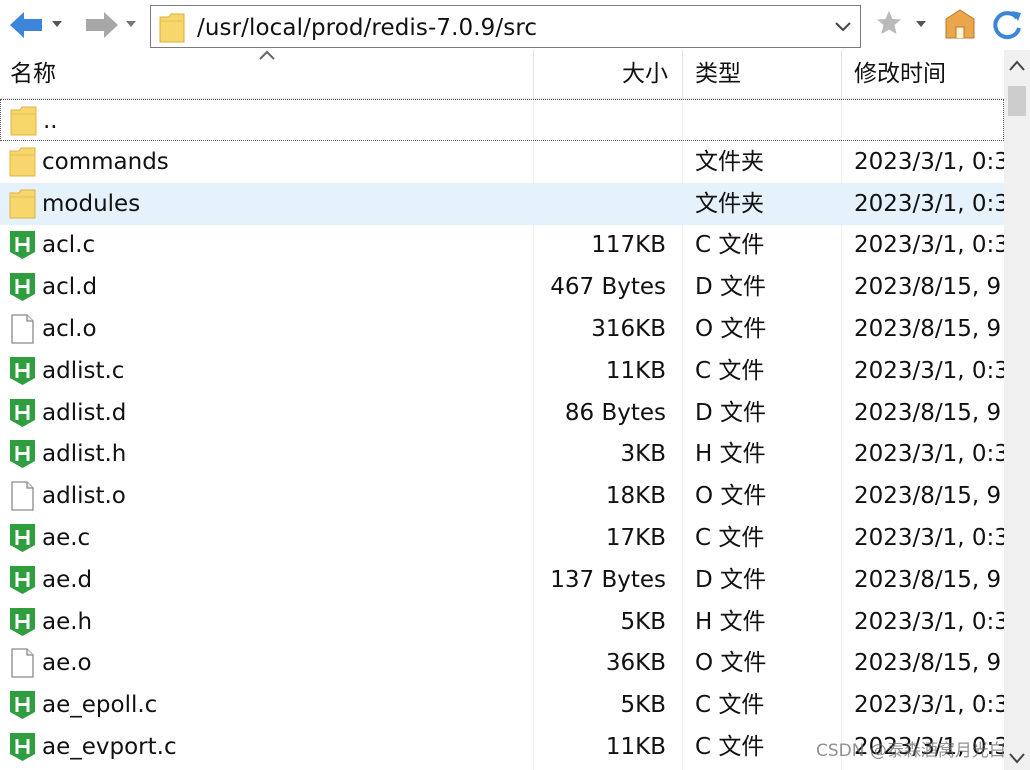  What do you see at coordinates (84, 412) in the screenshot?
I see `file-name: adlist.d` at bounding box center [84, 412].